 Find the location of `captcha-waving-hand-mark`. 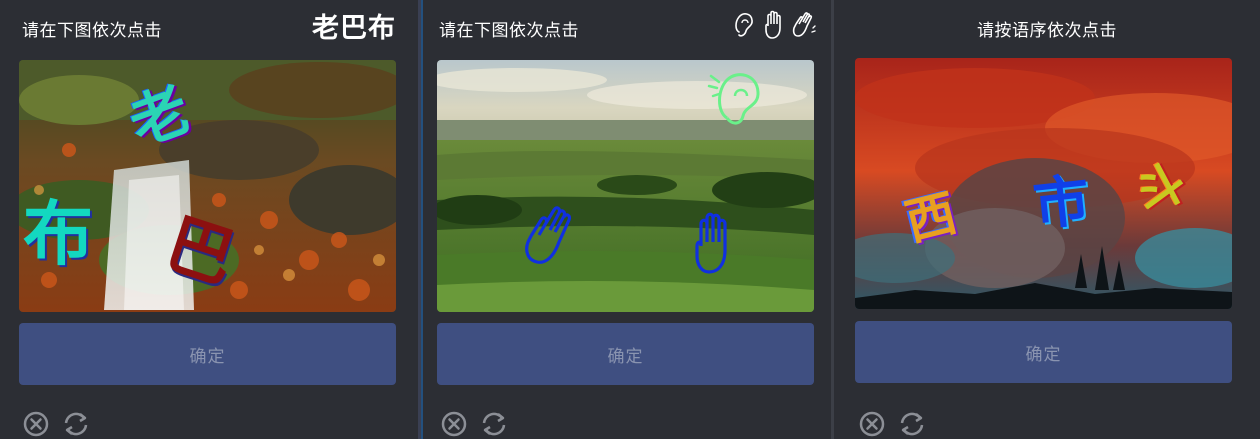

captcha-waving-hand-mark is located at coordinates (548, 235).